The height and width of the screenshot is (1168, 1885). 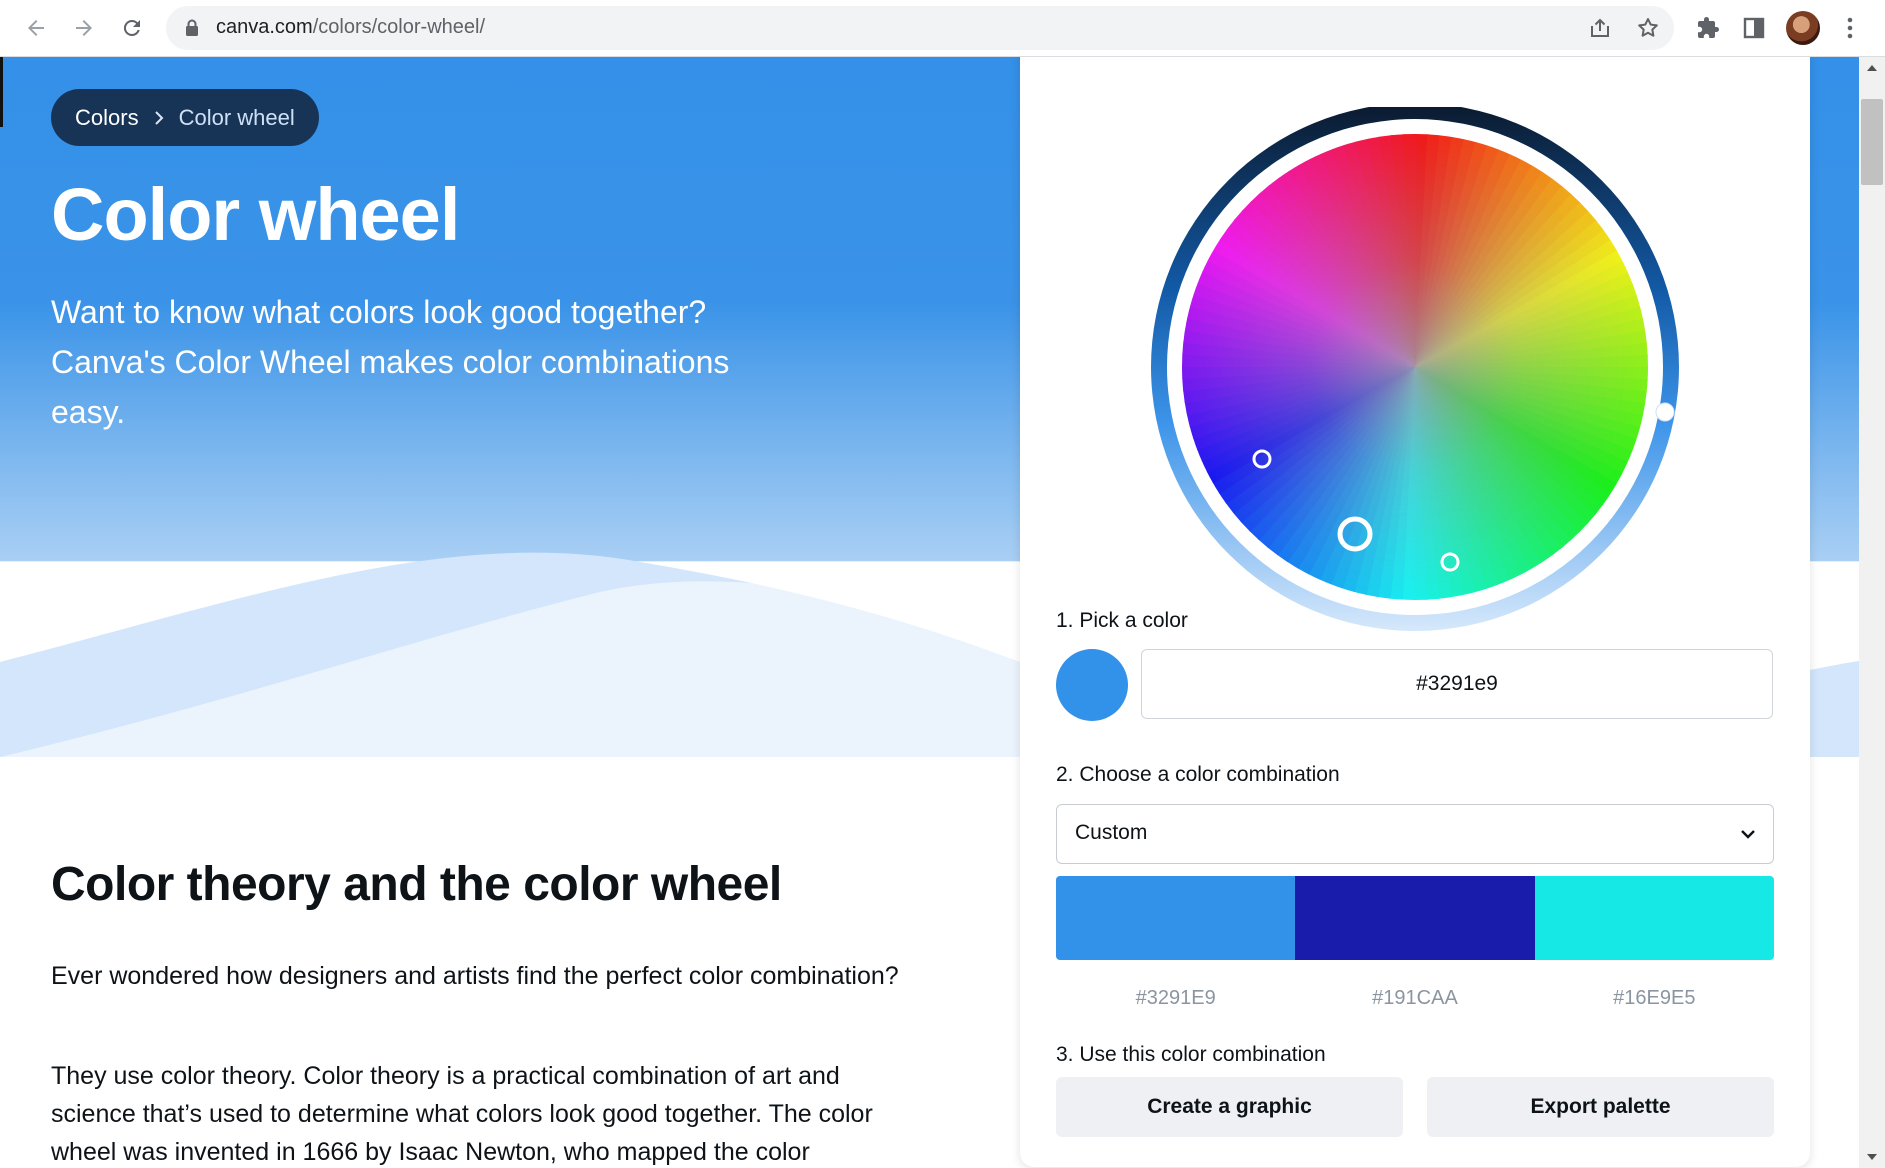 I want to click on hex-color-input: #3291e9, so click(x=1457, y=684).